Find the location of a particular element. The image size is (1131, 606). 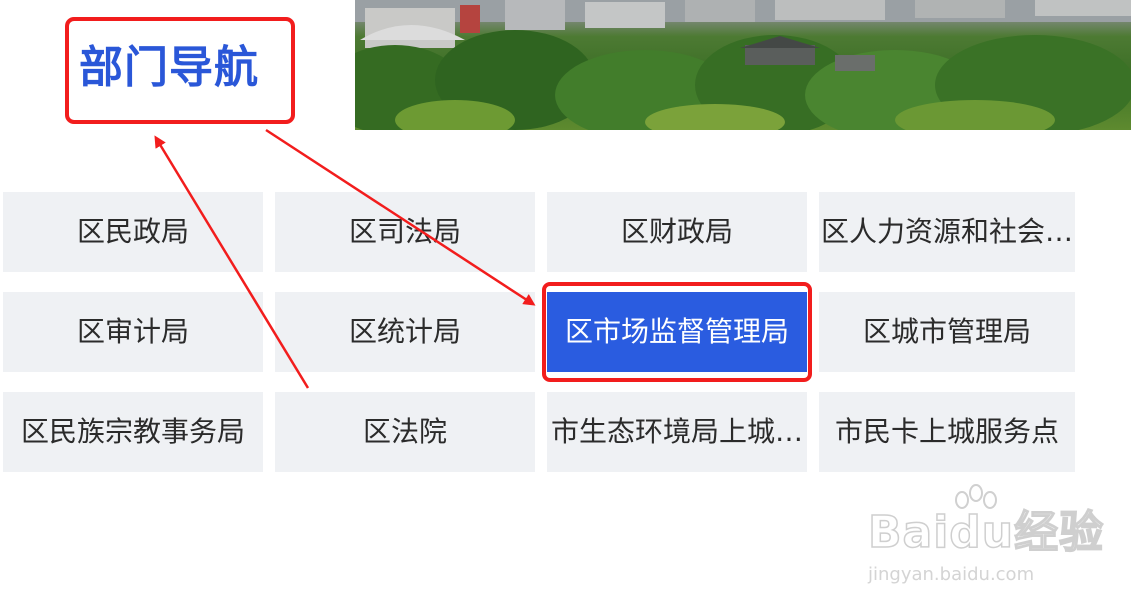

department-button-statistics: 区统计局 is located at coordinates (405, 332).